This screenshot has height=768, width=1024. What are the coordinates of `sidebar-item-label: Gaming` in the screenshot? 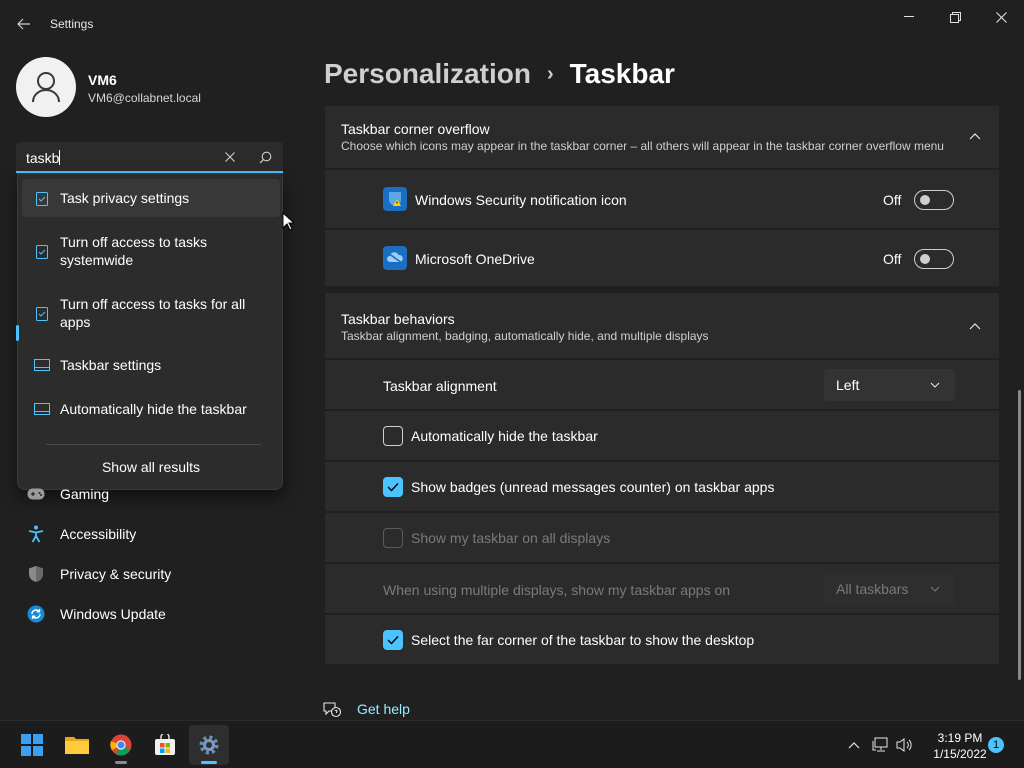 It's located at (85, 494).